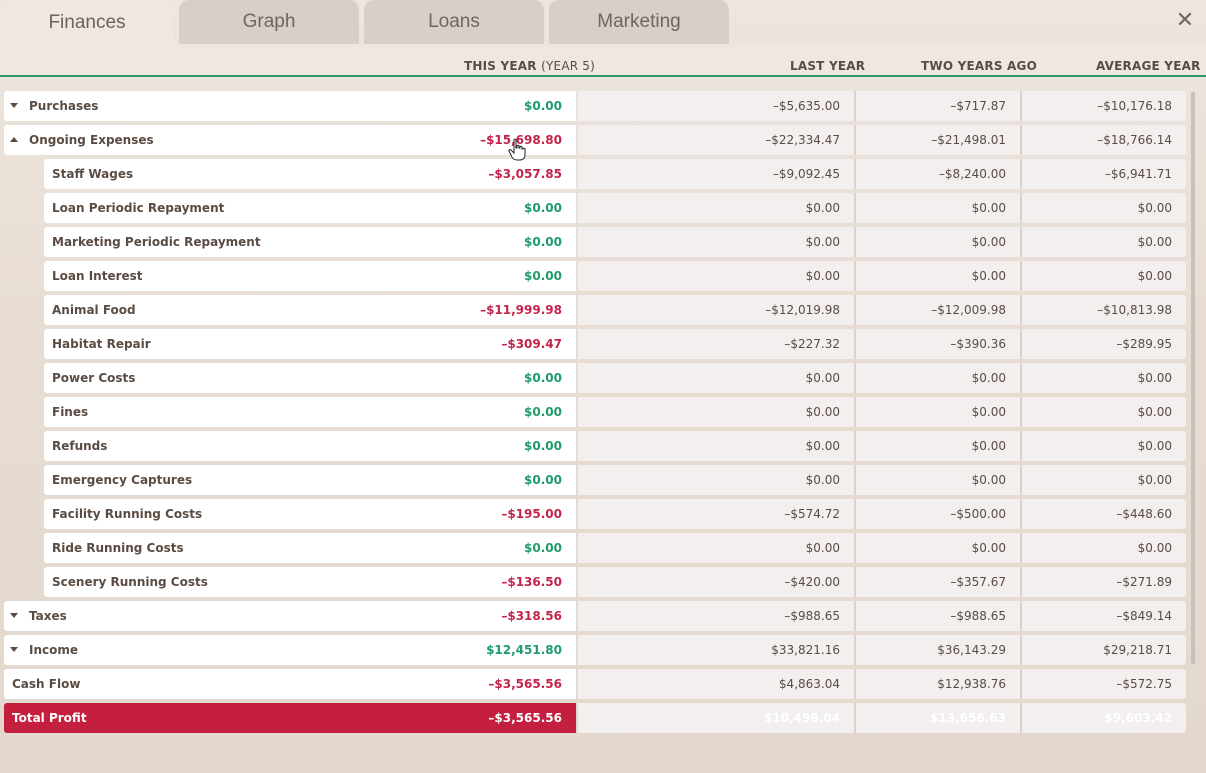 Image resolution: width=1206 pixels, height=773 pixels. Describe the element at coordinates (269, 22) in the screenshot. I see `tab-graph: Graph` at that location.